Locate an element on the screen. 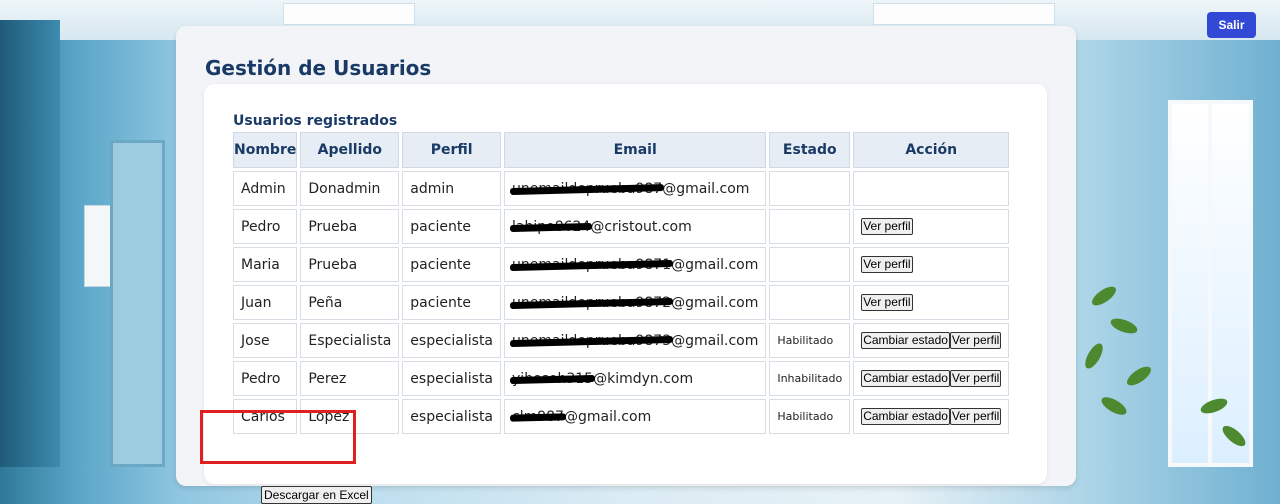 This screenshot has width=1280, height=504. email-redacted: unemaildeprueba9873 is located at coordinates (592, 340).